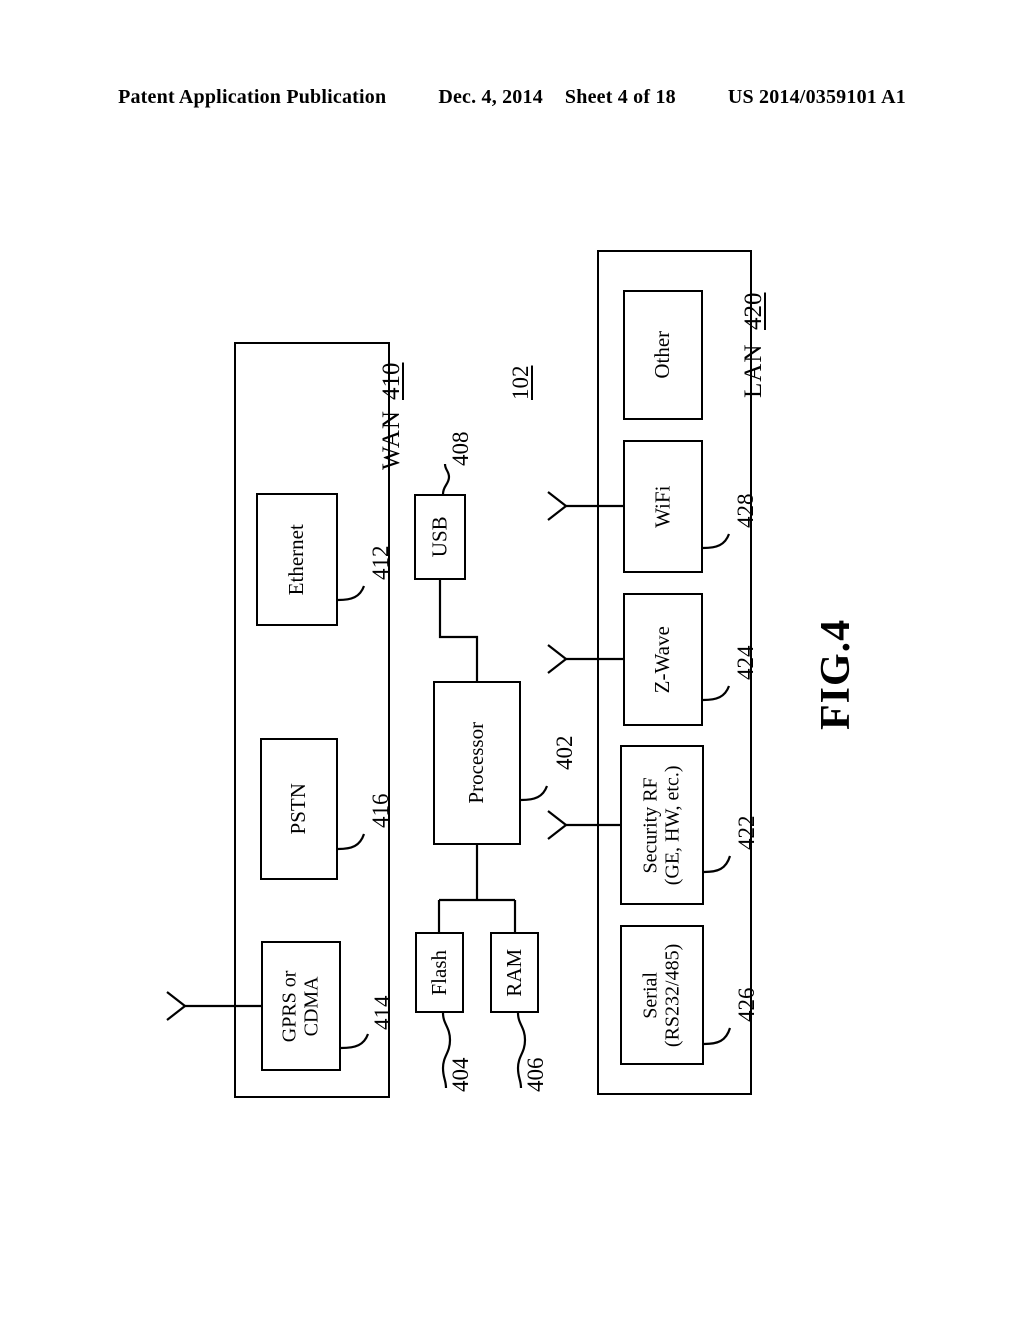 Image resolution: width=1024 pixels, height=1320 pixels. What do you see at coordinates (650, 825) in the screenshot?
I see `security-rf-label-line1: Security RF` at bounding box center [650, 825].